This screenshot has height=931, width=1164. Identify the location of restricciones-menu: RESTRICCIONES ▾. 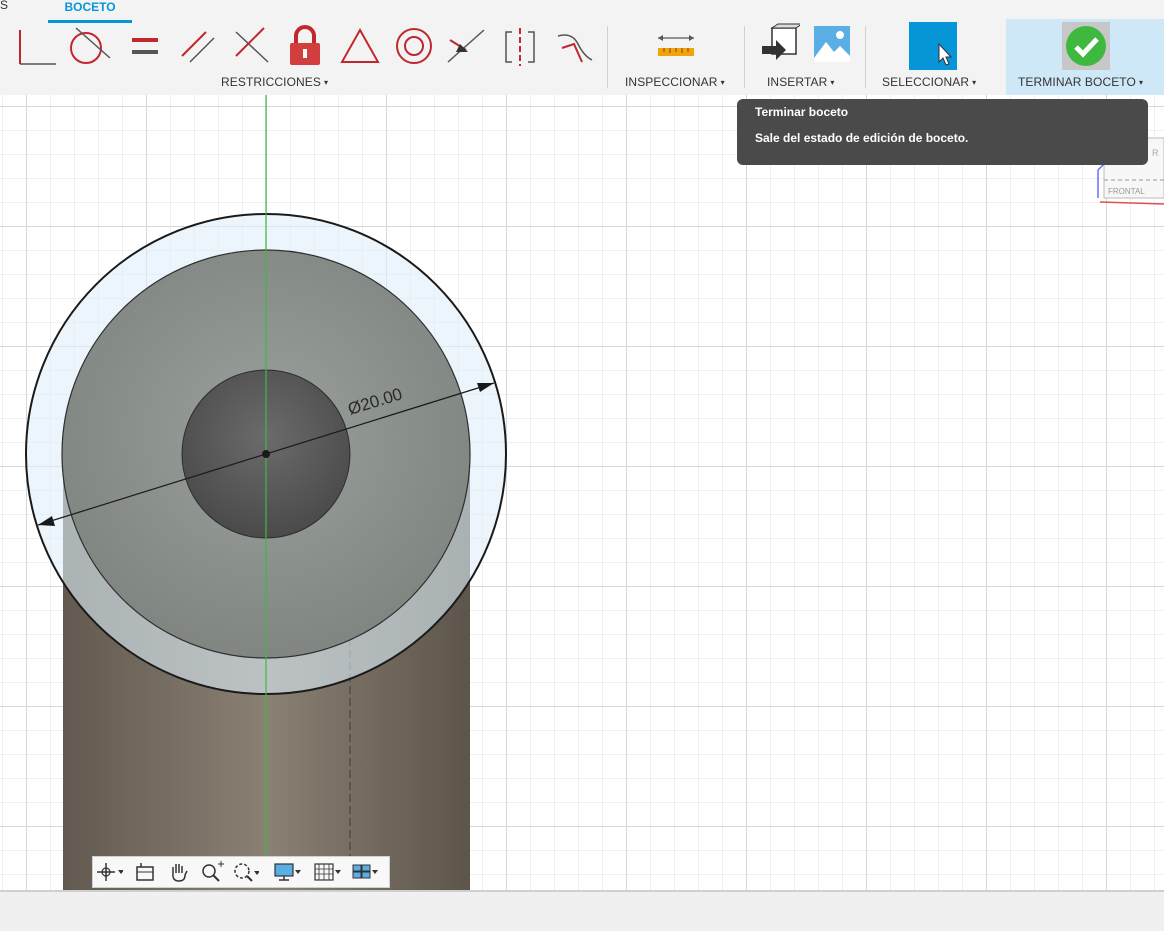
(274, 82).